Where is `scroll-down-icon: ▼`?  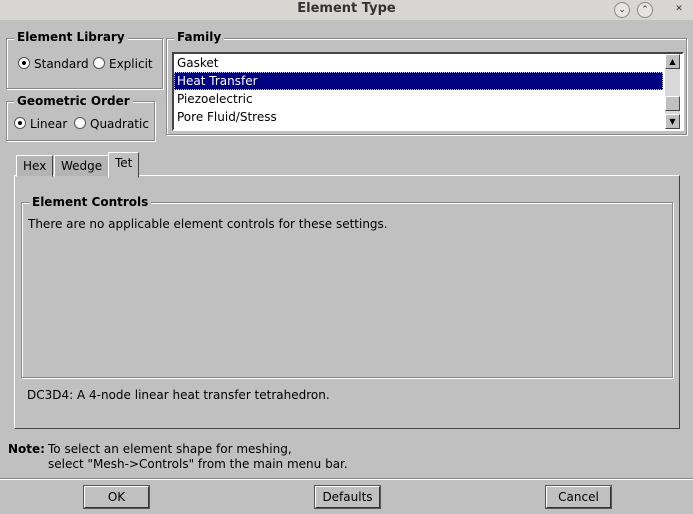
scroll-down-icon: ▼ is located at coordinates (672, 121).